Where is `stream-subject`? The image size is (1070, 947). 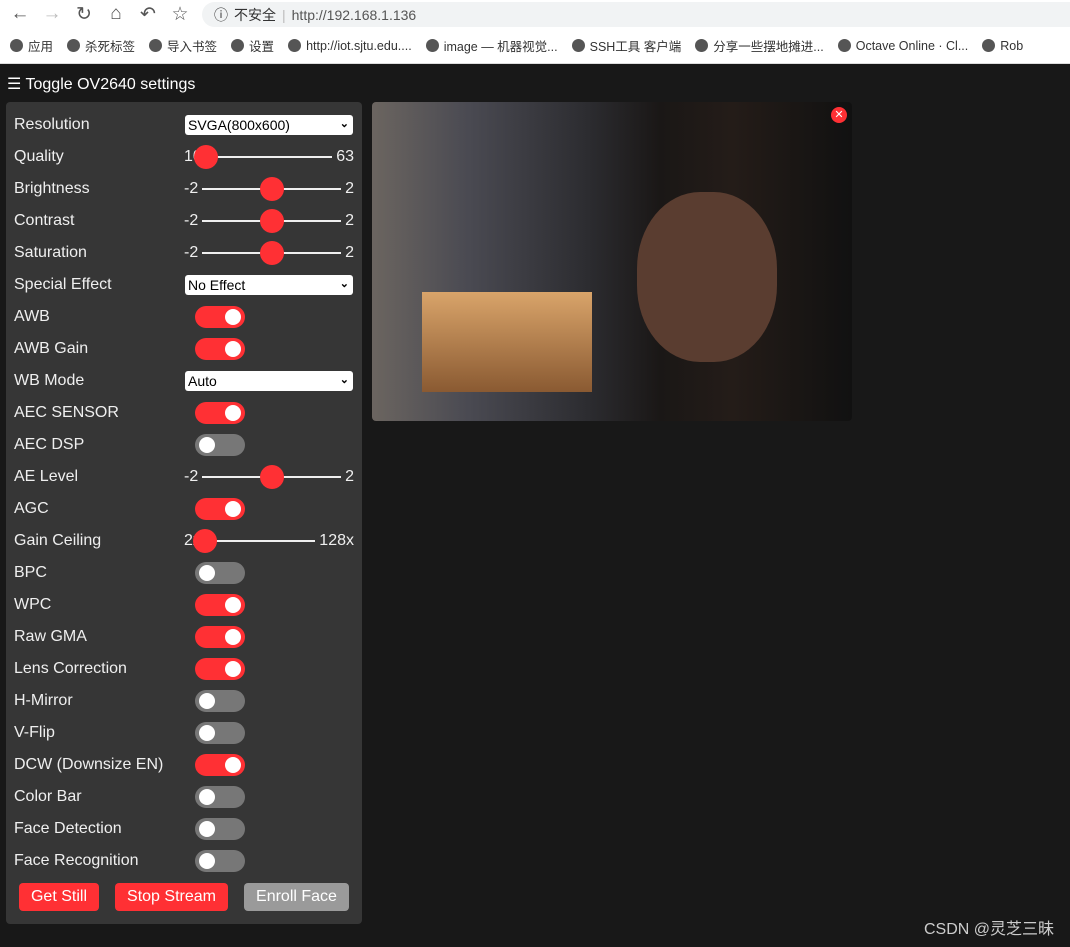
stream-subject is located at coordinates (707, 277).